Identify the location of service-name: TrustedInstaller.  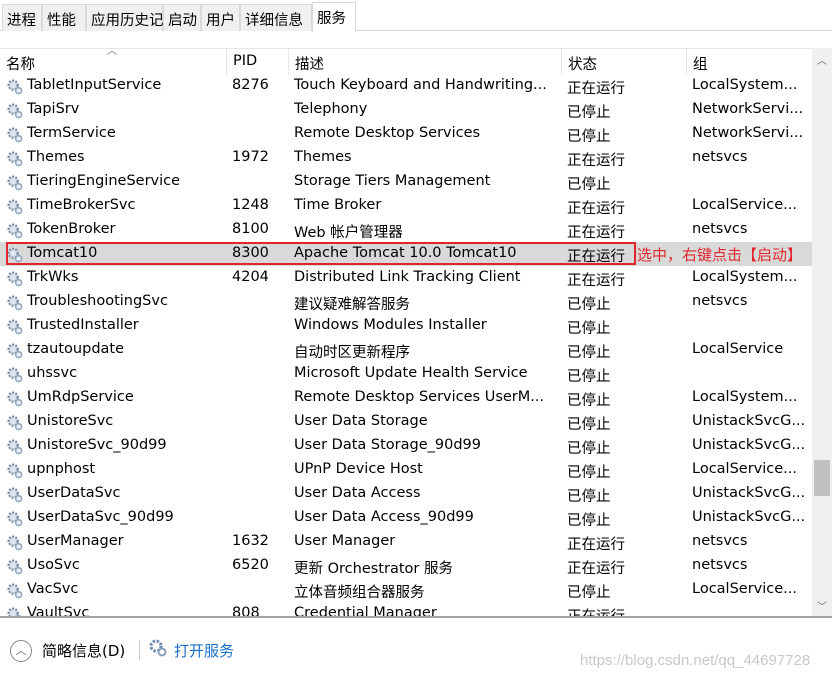
(83, 325).